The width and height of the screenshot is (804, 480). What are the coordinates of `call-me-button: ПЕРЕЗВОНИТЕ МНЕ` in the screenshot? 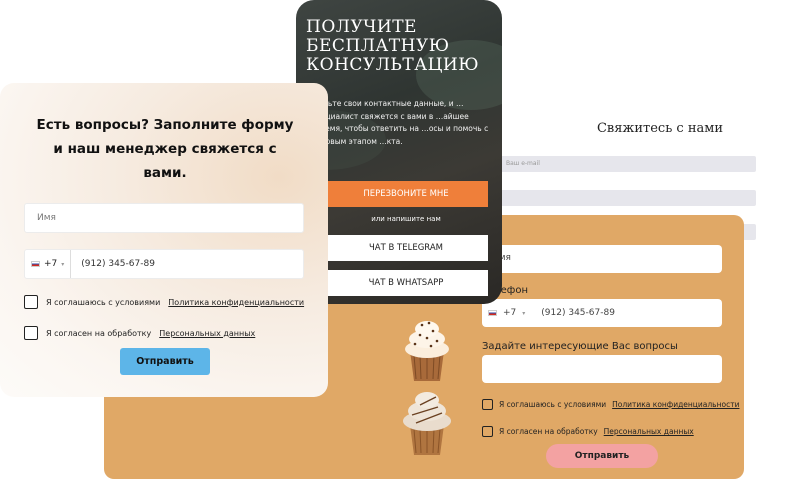 It's located at (406, 194).